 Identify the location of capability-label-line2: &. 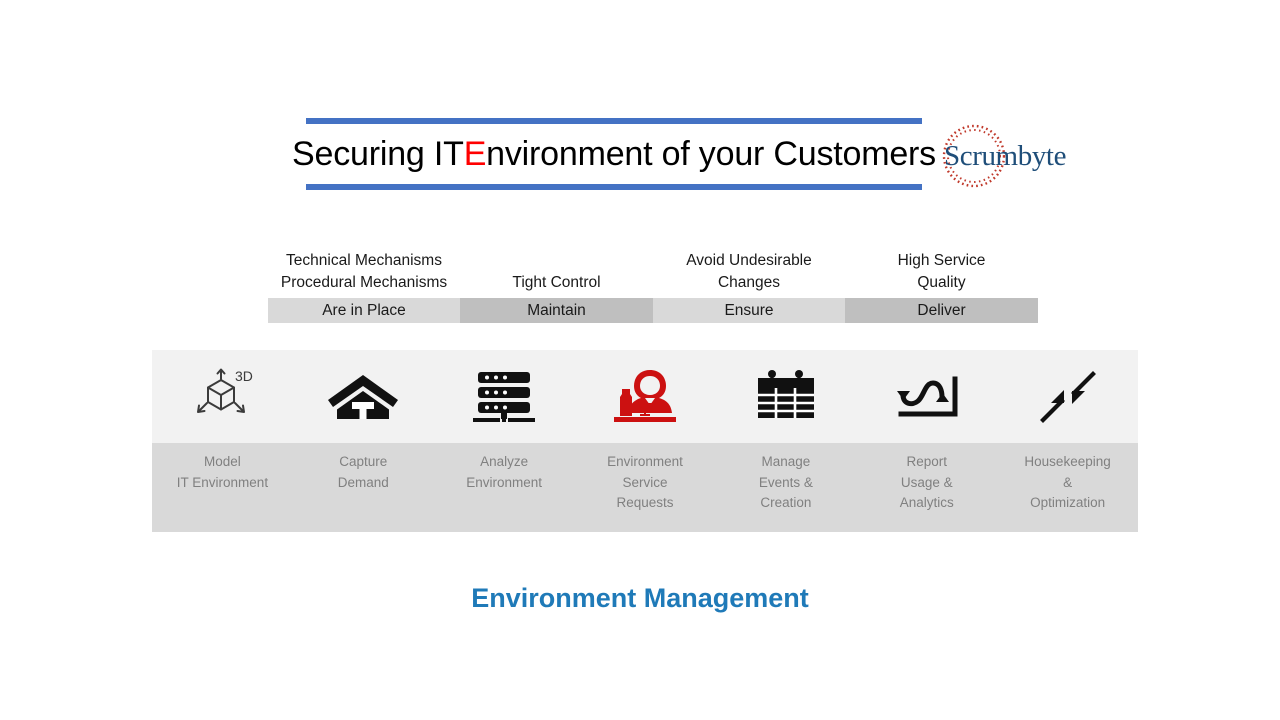
(1068, 482).